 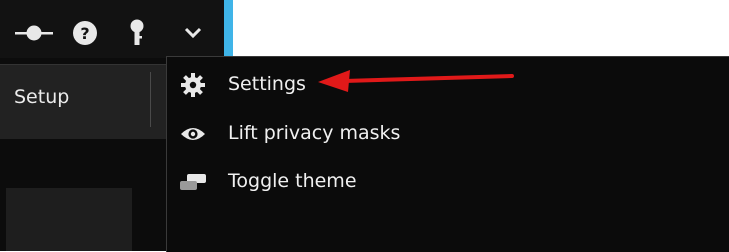 What do you see at coordinates (193, 182) in the screenshot?
I see `toggle-theme-icon` at bounding box center [193, 182].